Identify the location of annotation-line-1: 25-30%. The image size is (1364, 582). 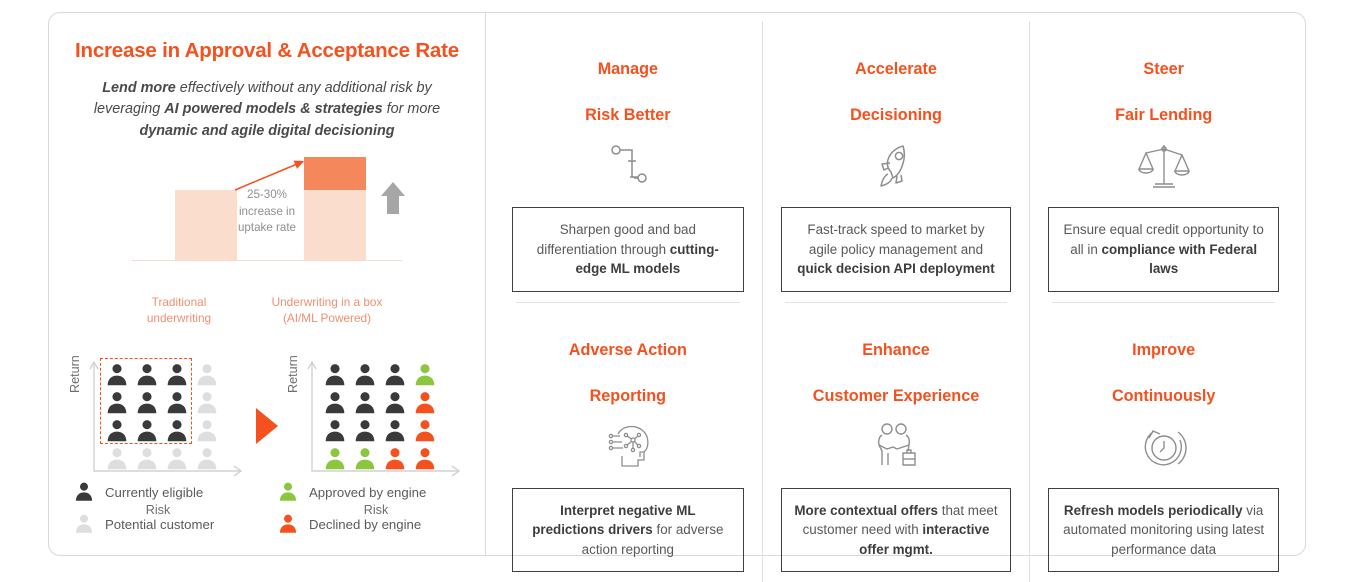
(267, 195).